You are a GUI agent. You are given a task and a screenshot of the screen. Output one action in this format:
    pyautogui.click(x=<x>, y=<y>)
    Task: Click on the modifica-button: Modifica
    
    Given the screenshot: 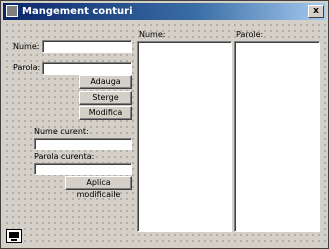 What is the action you would take?
    pyautogui.click(x=105, y=113)
    